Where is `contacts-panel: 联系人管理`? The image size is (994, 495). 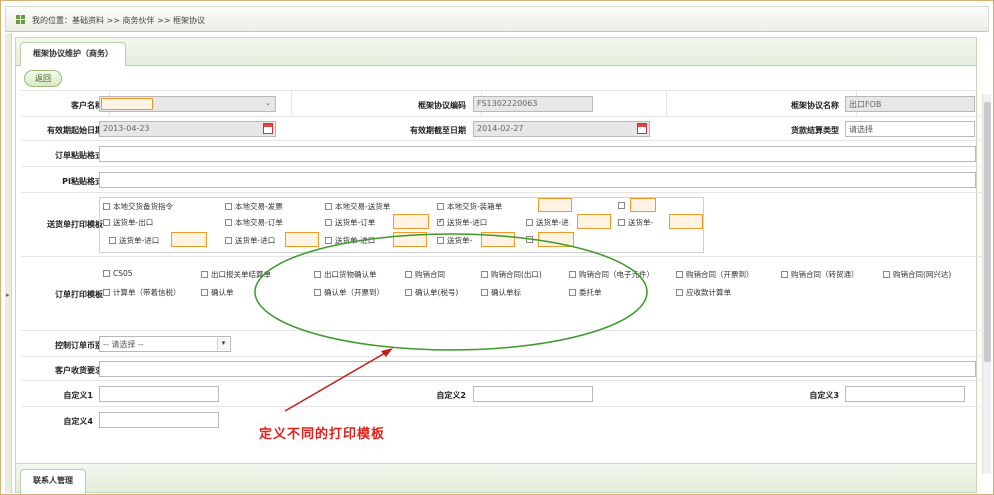 contacts-panel: 联系人管理 is located at coordinates (496, 478).